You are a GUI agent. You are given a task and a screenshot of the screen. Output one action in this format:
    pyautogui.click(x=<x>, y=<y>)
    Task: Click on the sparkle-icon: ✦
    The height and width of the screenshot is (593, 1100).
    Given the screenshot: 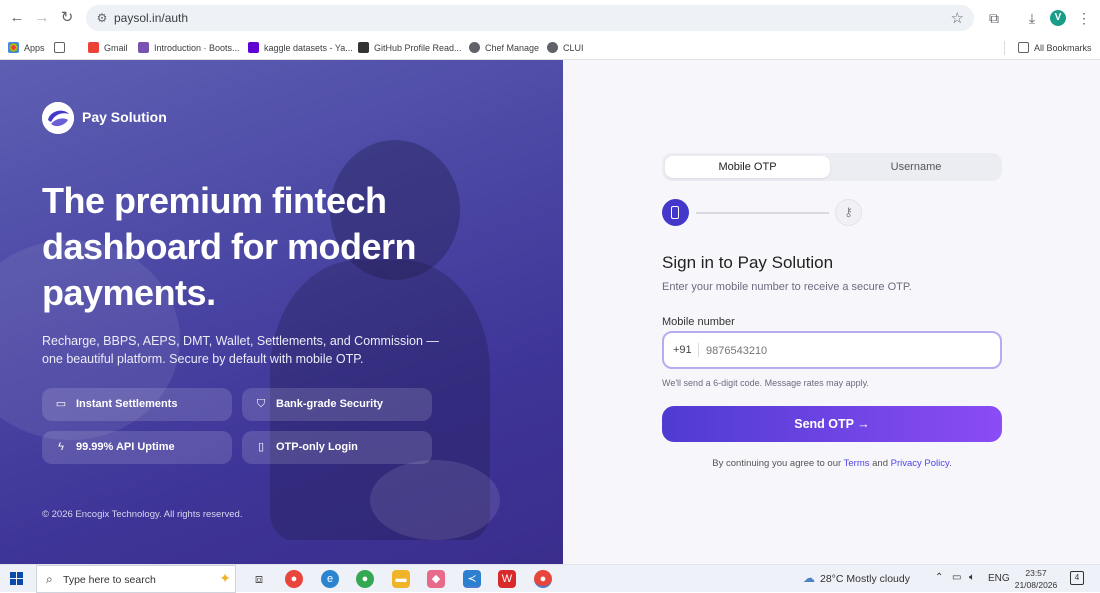 What is the action you would take?
    pyautogui.click(x=225, y=578)
    